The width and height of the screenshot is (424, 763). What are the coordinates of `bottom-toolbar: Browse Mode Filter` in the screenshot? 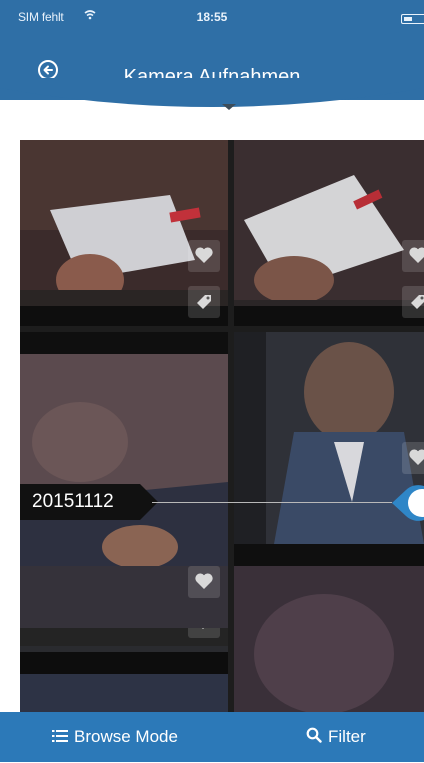 It's located at (212, 737).